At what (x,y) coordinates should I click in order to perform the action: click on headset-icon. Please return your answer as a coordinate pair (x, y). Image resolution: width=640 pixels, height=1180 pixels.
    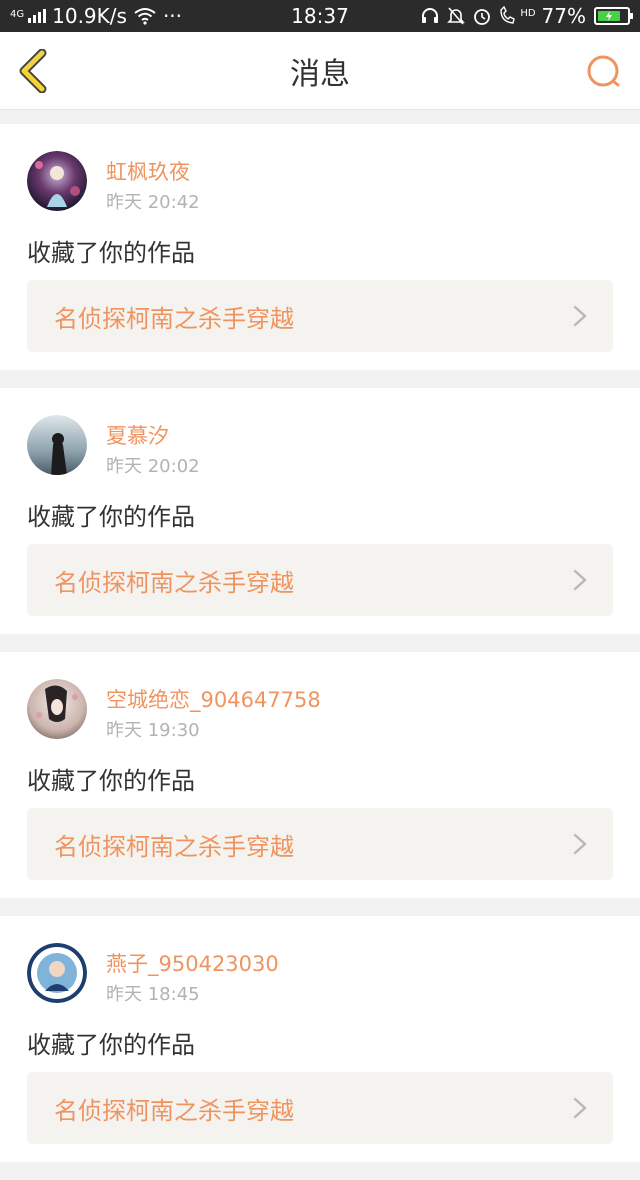
    Looking at the image, I should click on (430, 15).